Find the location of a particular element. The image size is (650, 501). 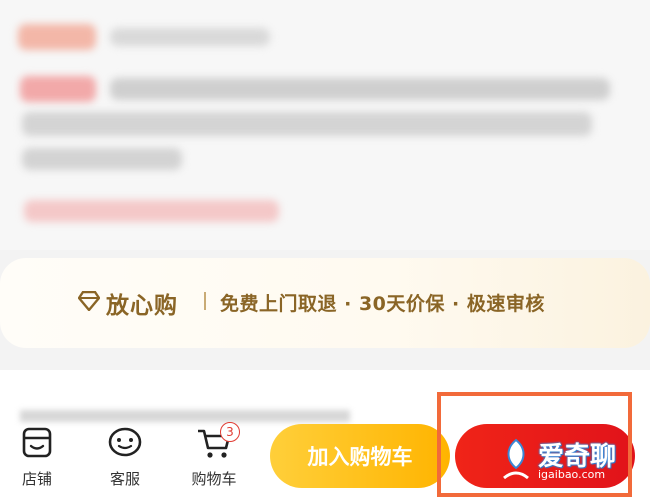

store-icon is located at coordinates (37, 442).